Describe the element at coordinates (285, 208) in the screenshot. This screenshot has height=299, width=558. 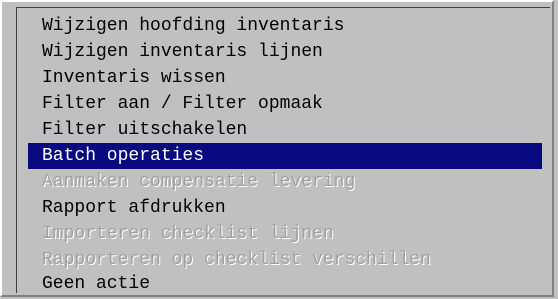
I see `menu-item-rapport-afdrukken: Rapport afdrukken` at that location.